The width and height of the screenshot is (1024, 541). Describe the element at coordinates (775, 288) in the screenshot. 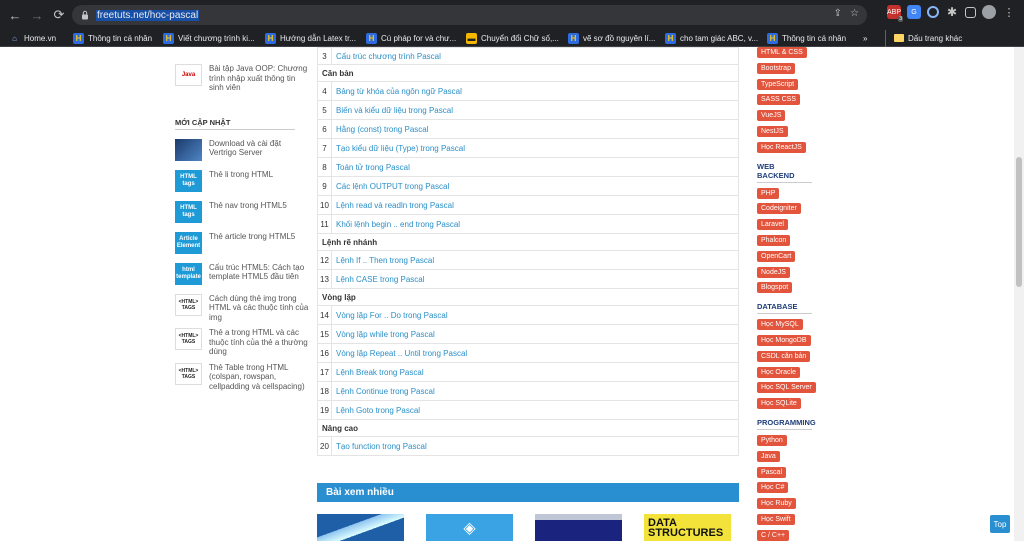

I see `category-tag: Blogspot` at that location.